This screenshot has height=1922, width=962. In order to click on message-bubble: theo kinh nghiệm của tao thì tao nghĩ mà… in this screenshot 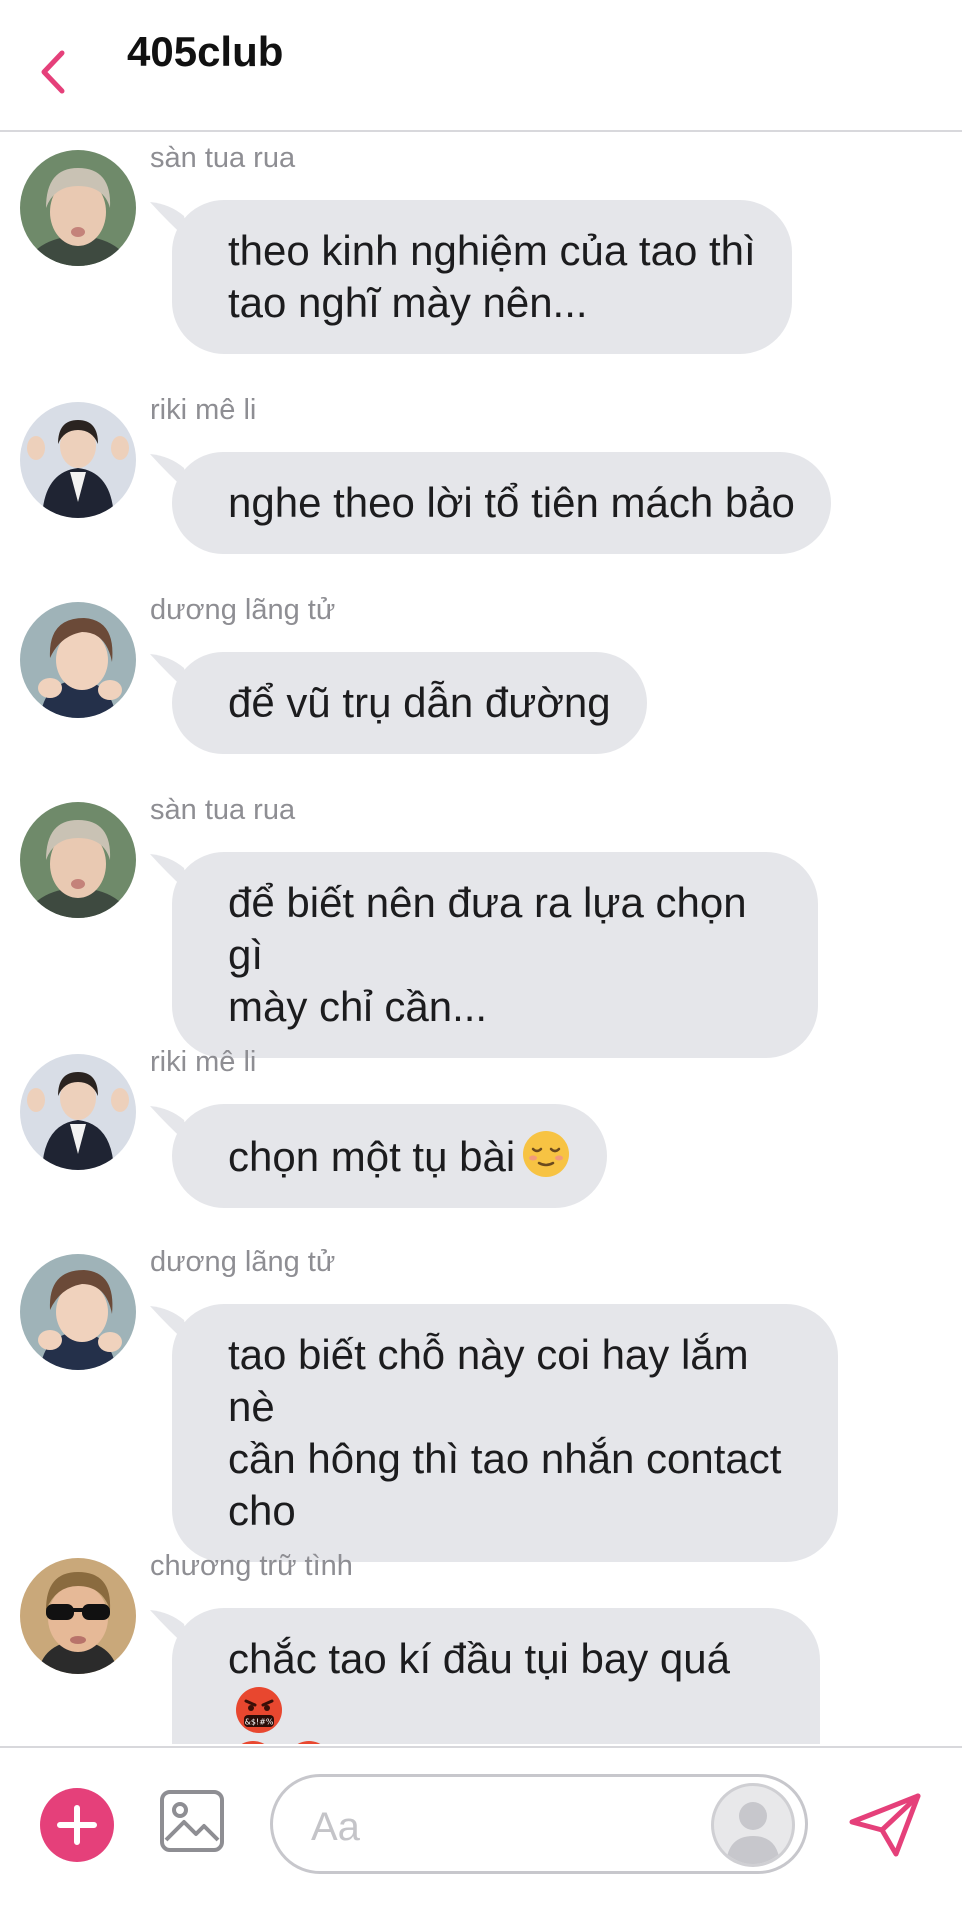, I will do `click(482, 277)`.